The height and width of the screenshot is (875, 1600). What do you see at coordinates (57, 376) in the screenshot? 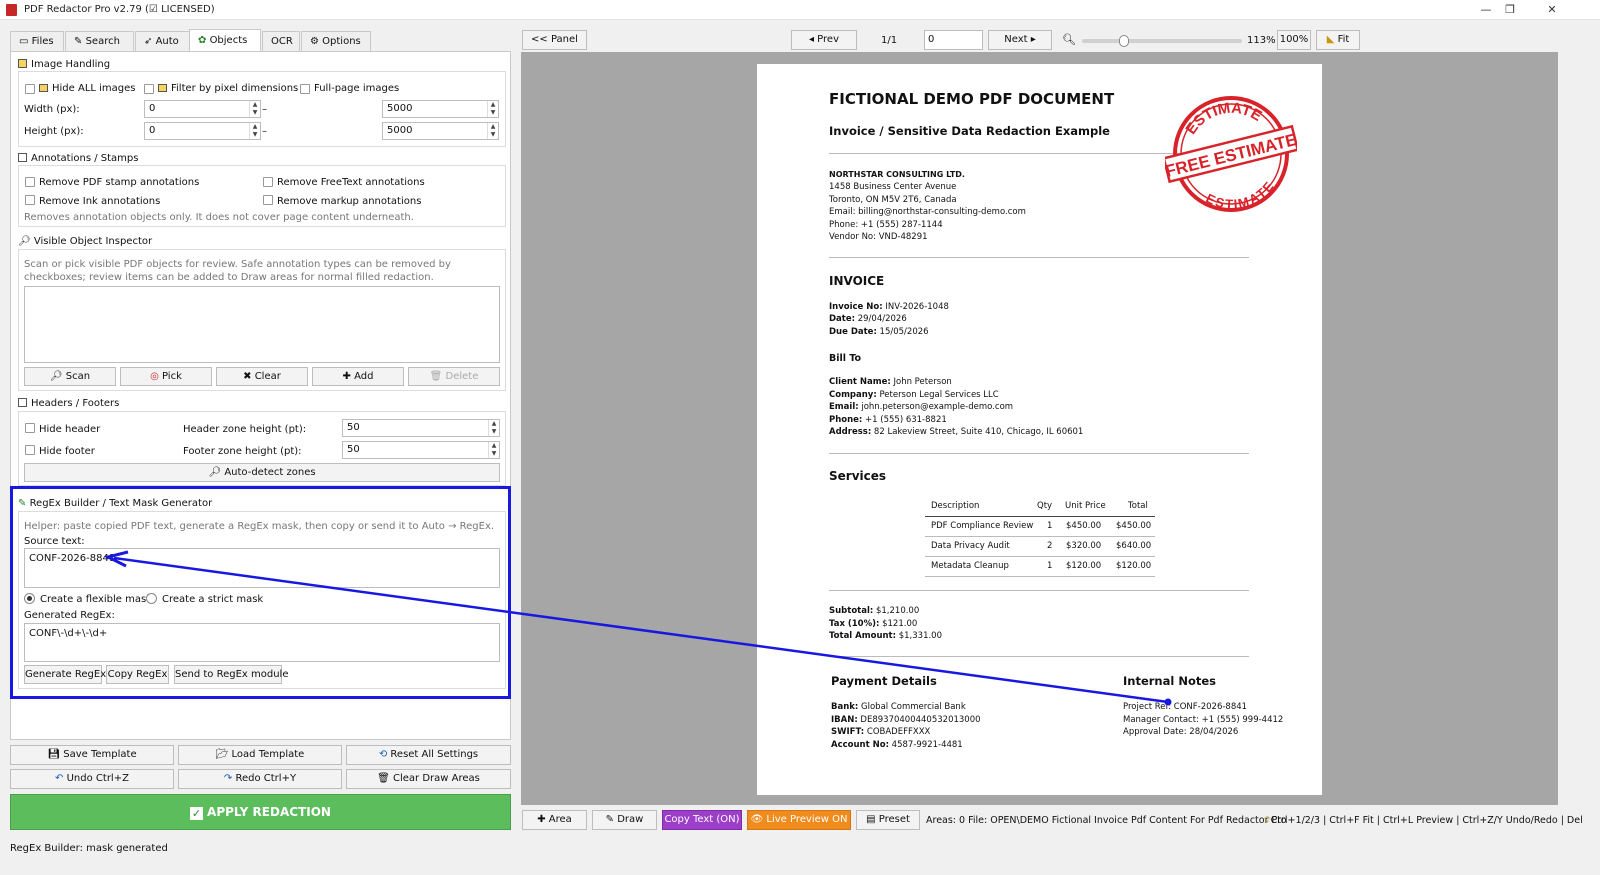
I see `magnifier-icon: 🔎︎` at bounding box center [57, 376].